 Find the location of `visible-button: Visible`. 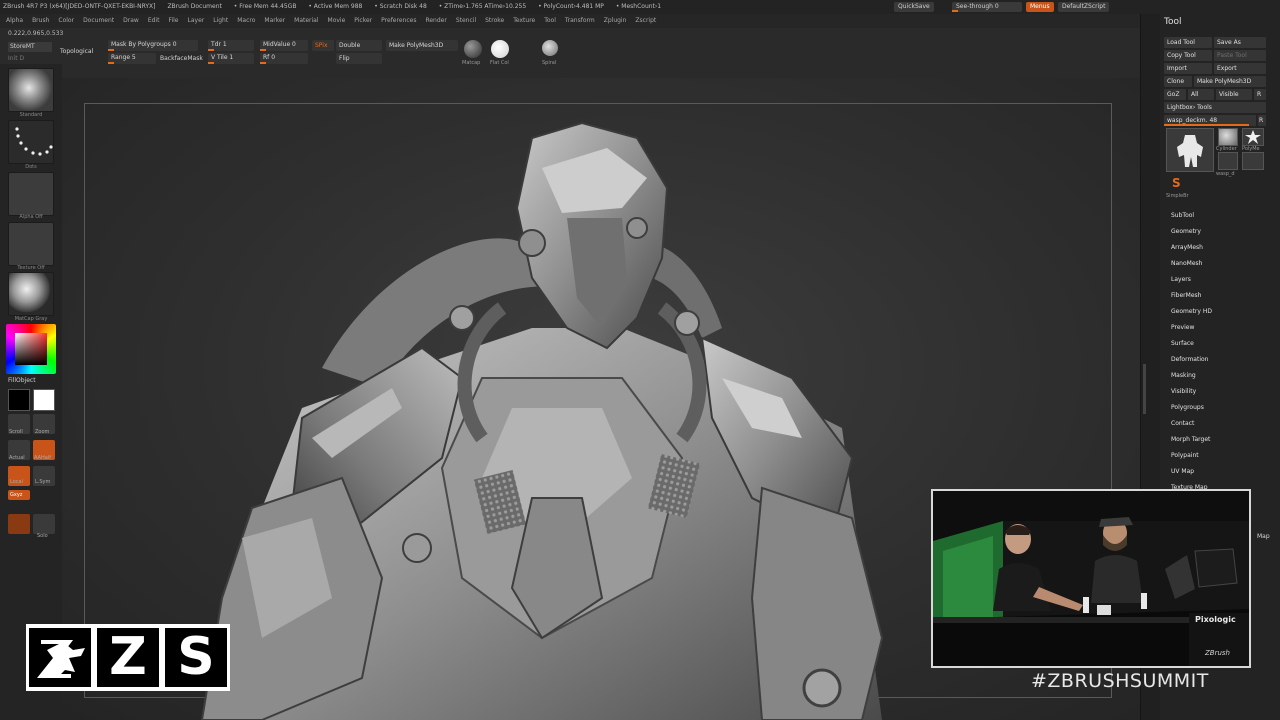

visible-button: Visible is located at coordinates (1234, 94).